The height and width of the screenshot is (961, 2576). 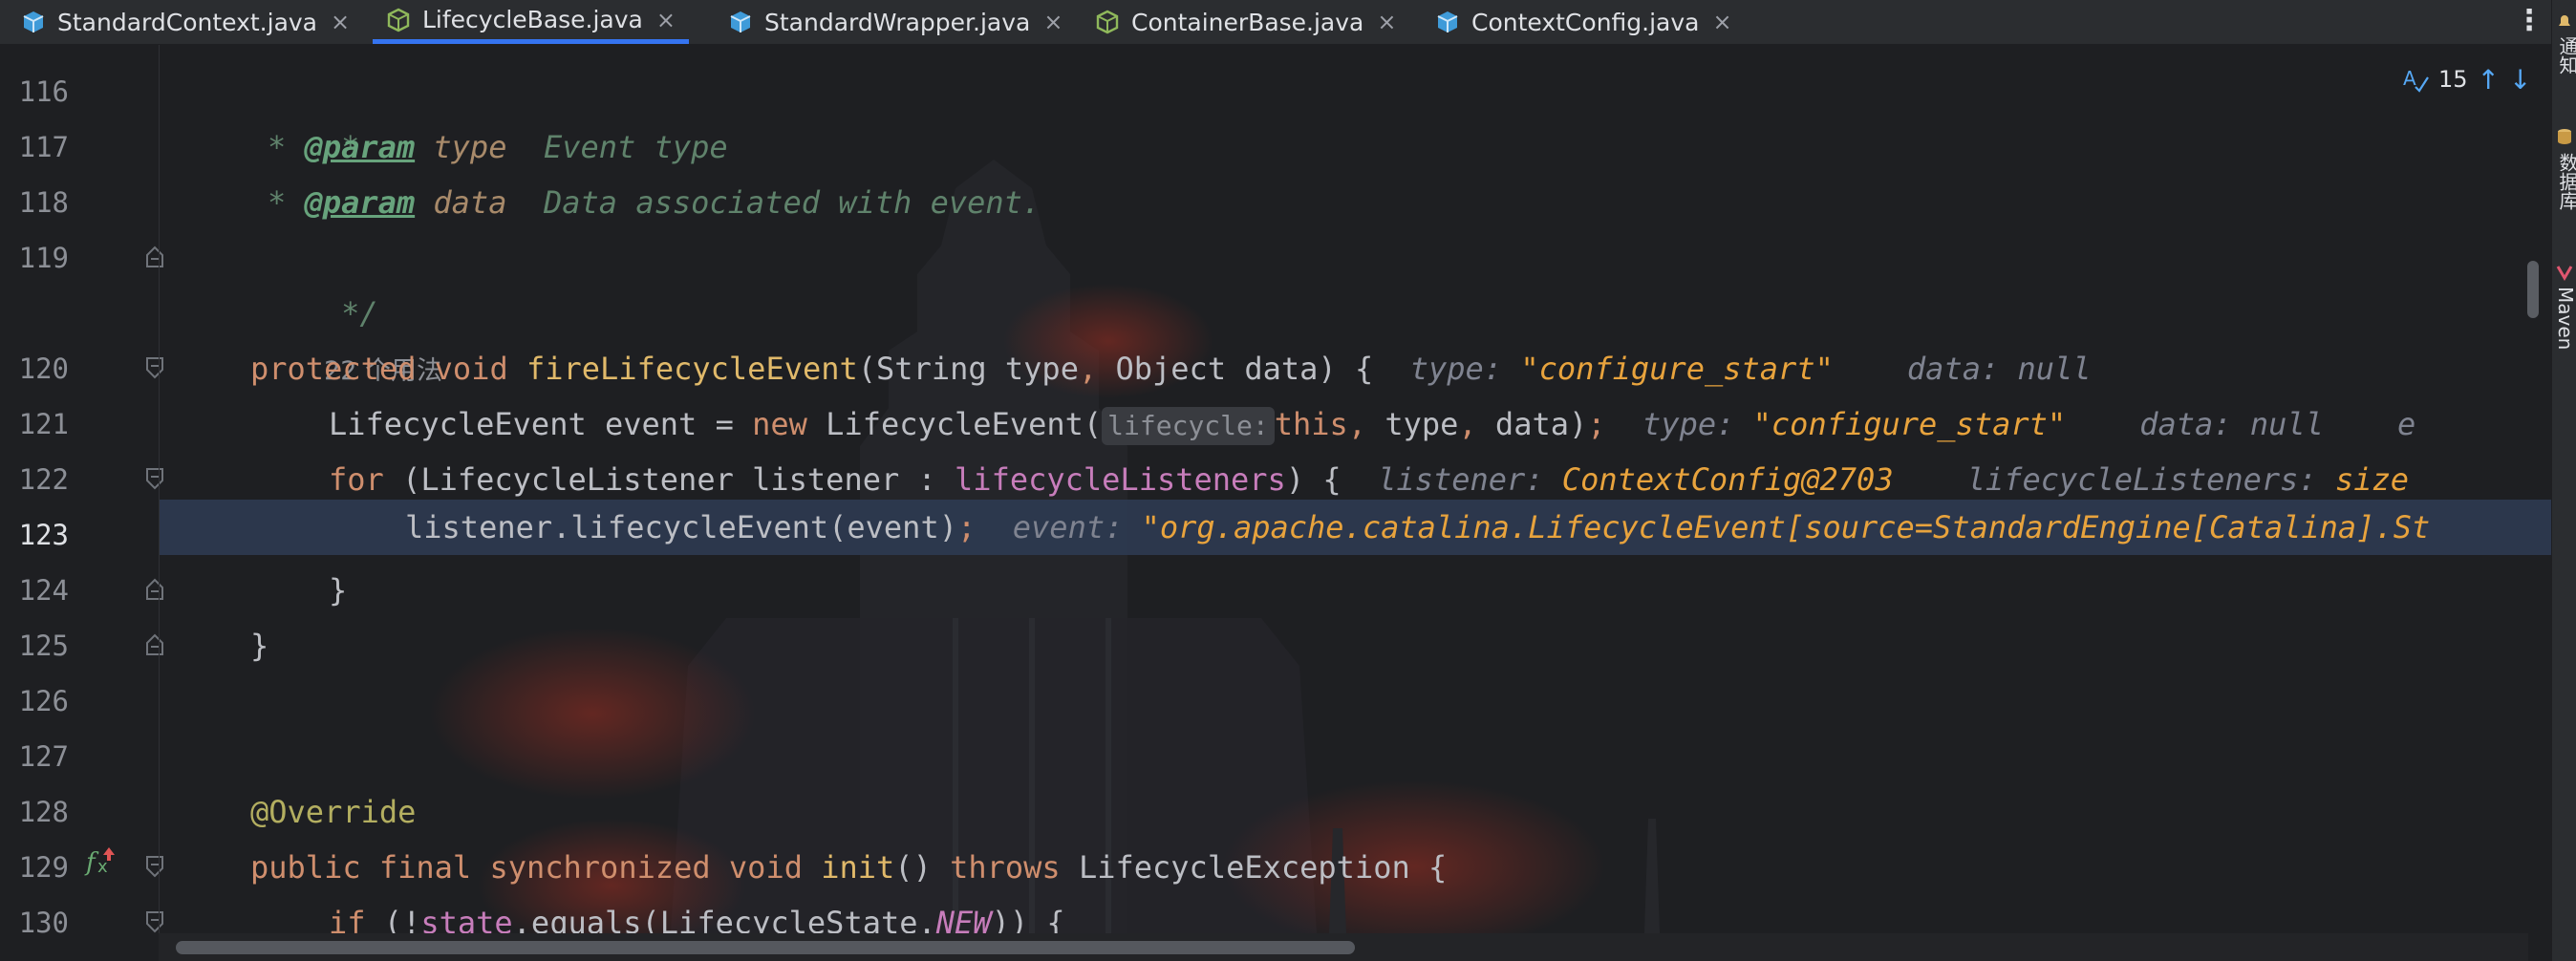 I want to click on override-method-icon: f x, so click(x=101, y=861).